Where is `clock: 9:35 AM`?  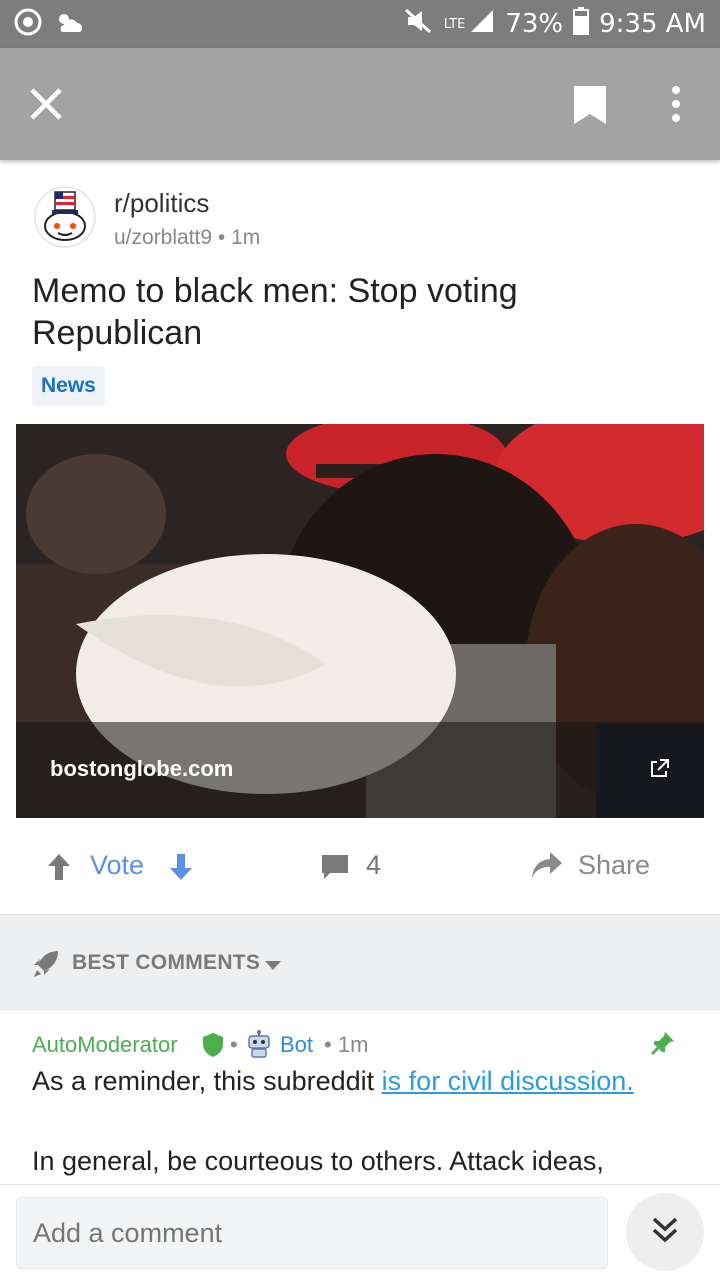 clock: 9:35 AM is located at coordinates (652, 24).